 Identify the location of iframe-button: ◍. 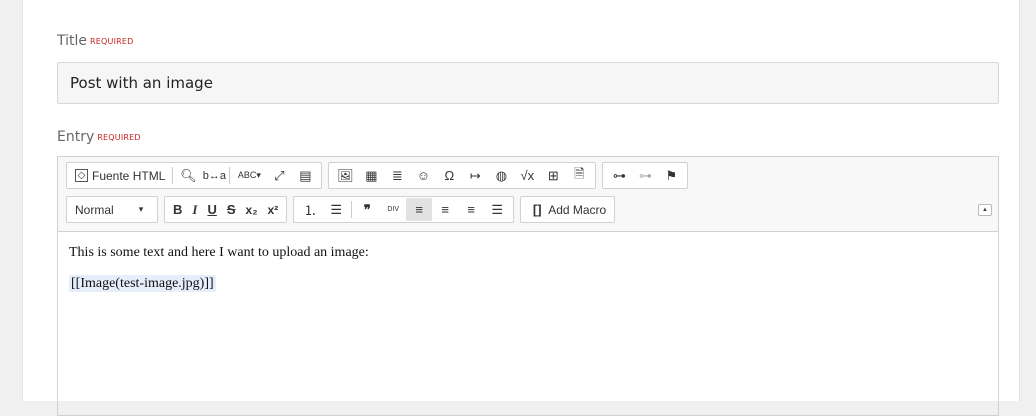
(501, 175).